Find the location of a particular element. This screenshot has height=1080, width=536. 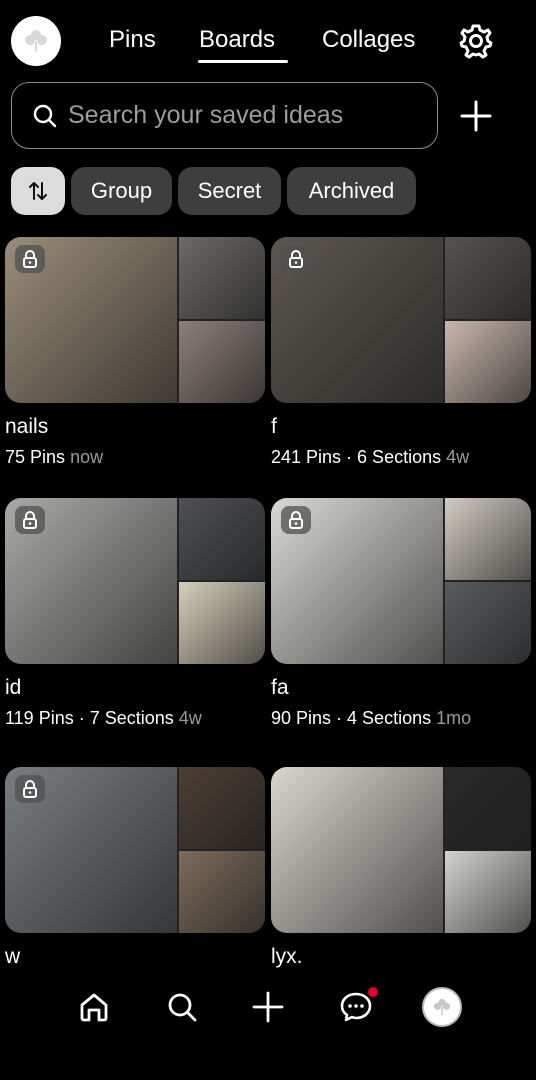

profile-icon is located at coordinates (442, 1007).